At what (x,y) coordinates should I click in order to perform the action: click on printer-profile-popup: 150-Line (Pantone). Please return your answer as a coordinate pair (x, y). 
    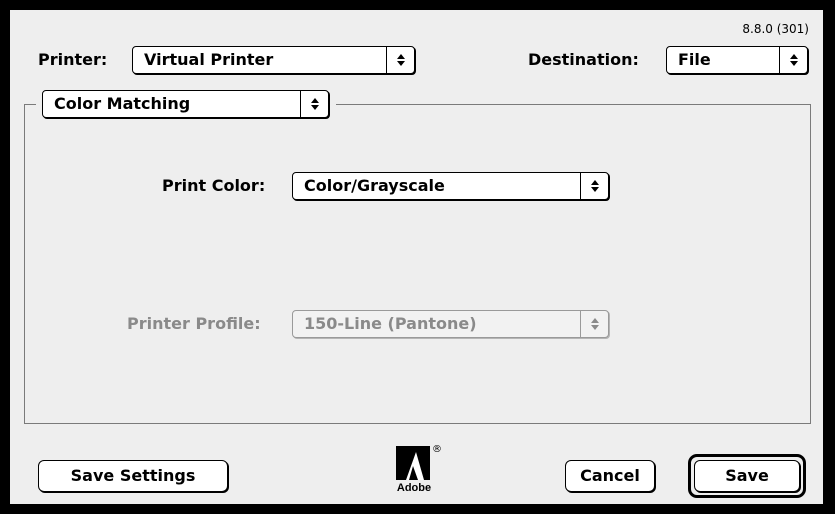
    Looking at the image, I should click on (450, 324).